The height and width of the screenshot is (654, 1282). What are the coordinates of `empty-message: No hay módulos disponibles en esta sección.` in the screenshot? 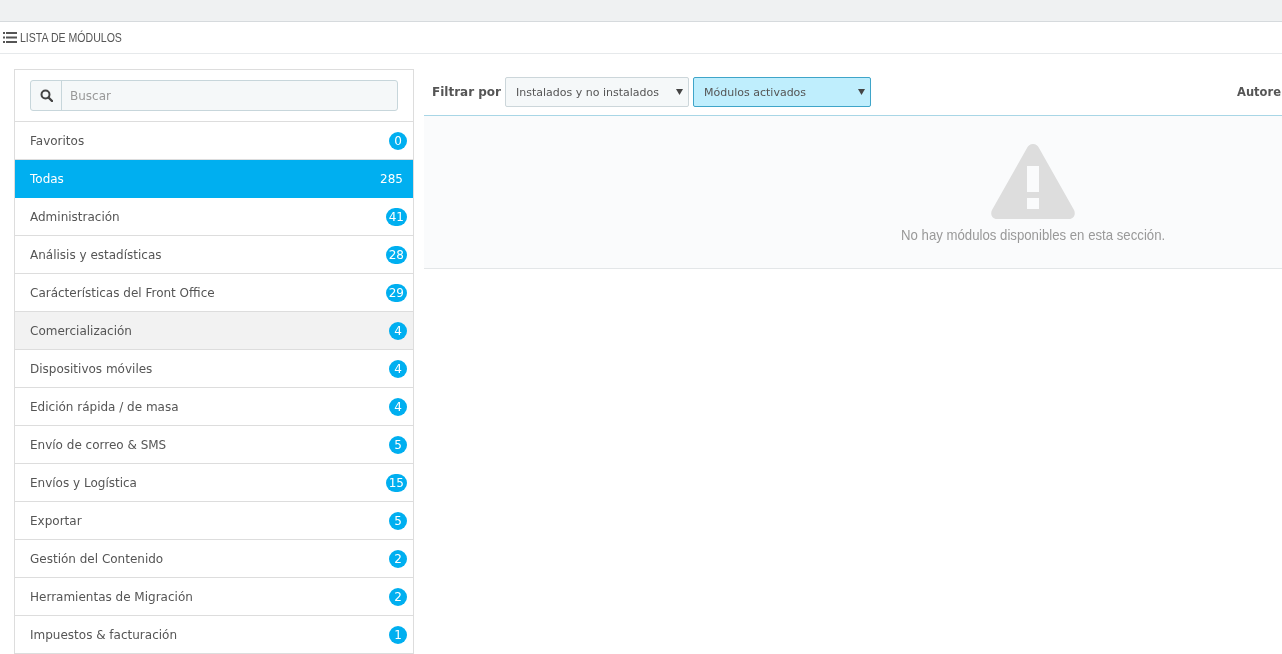 It's located at (1033, 234).